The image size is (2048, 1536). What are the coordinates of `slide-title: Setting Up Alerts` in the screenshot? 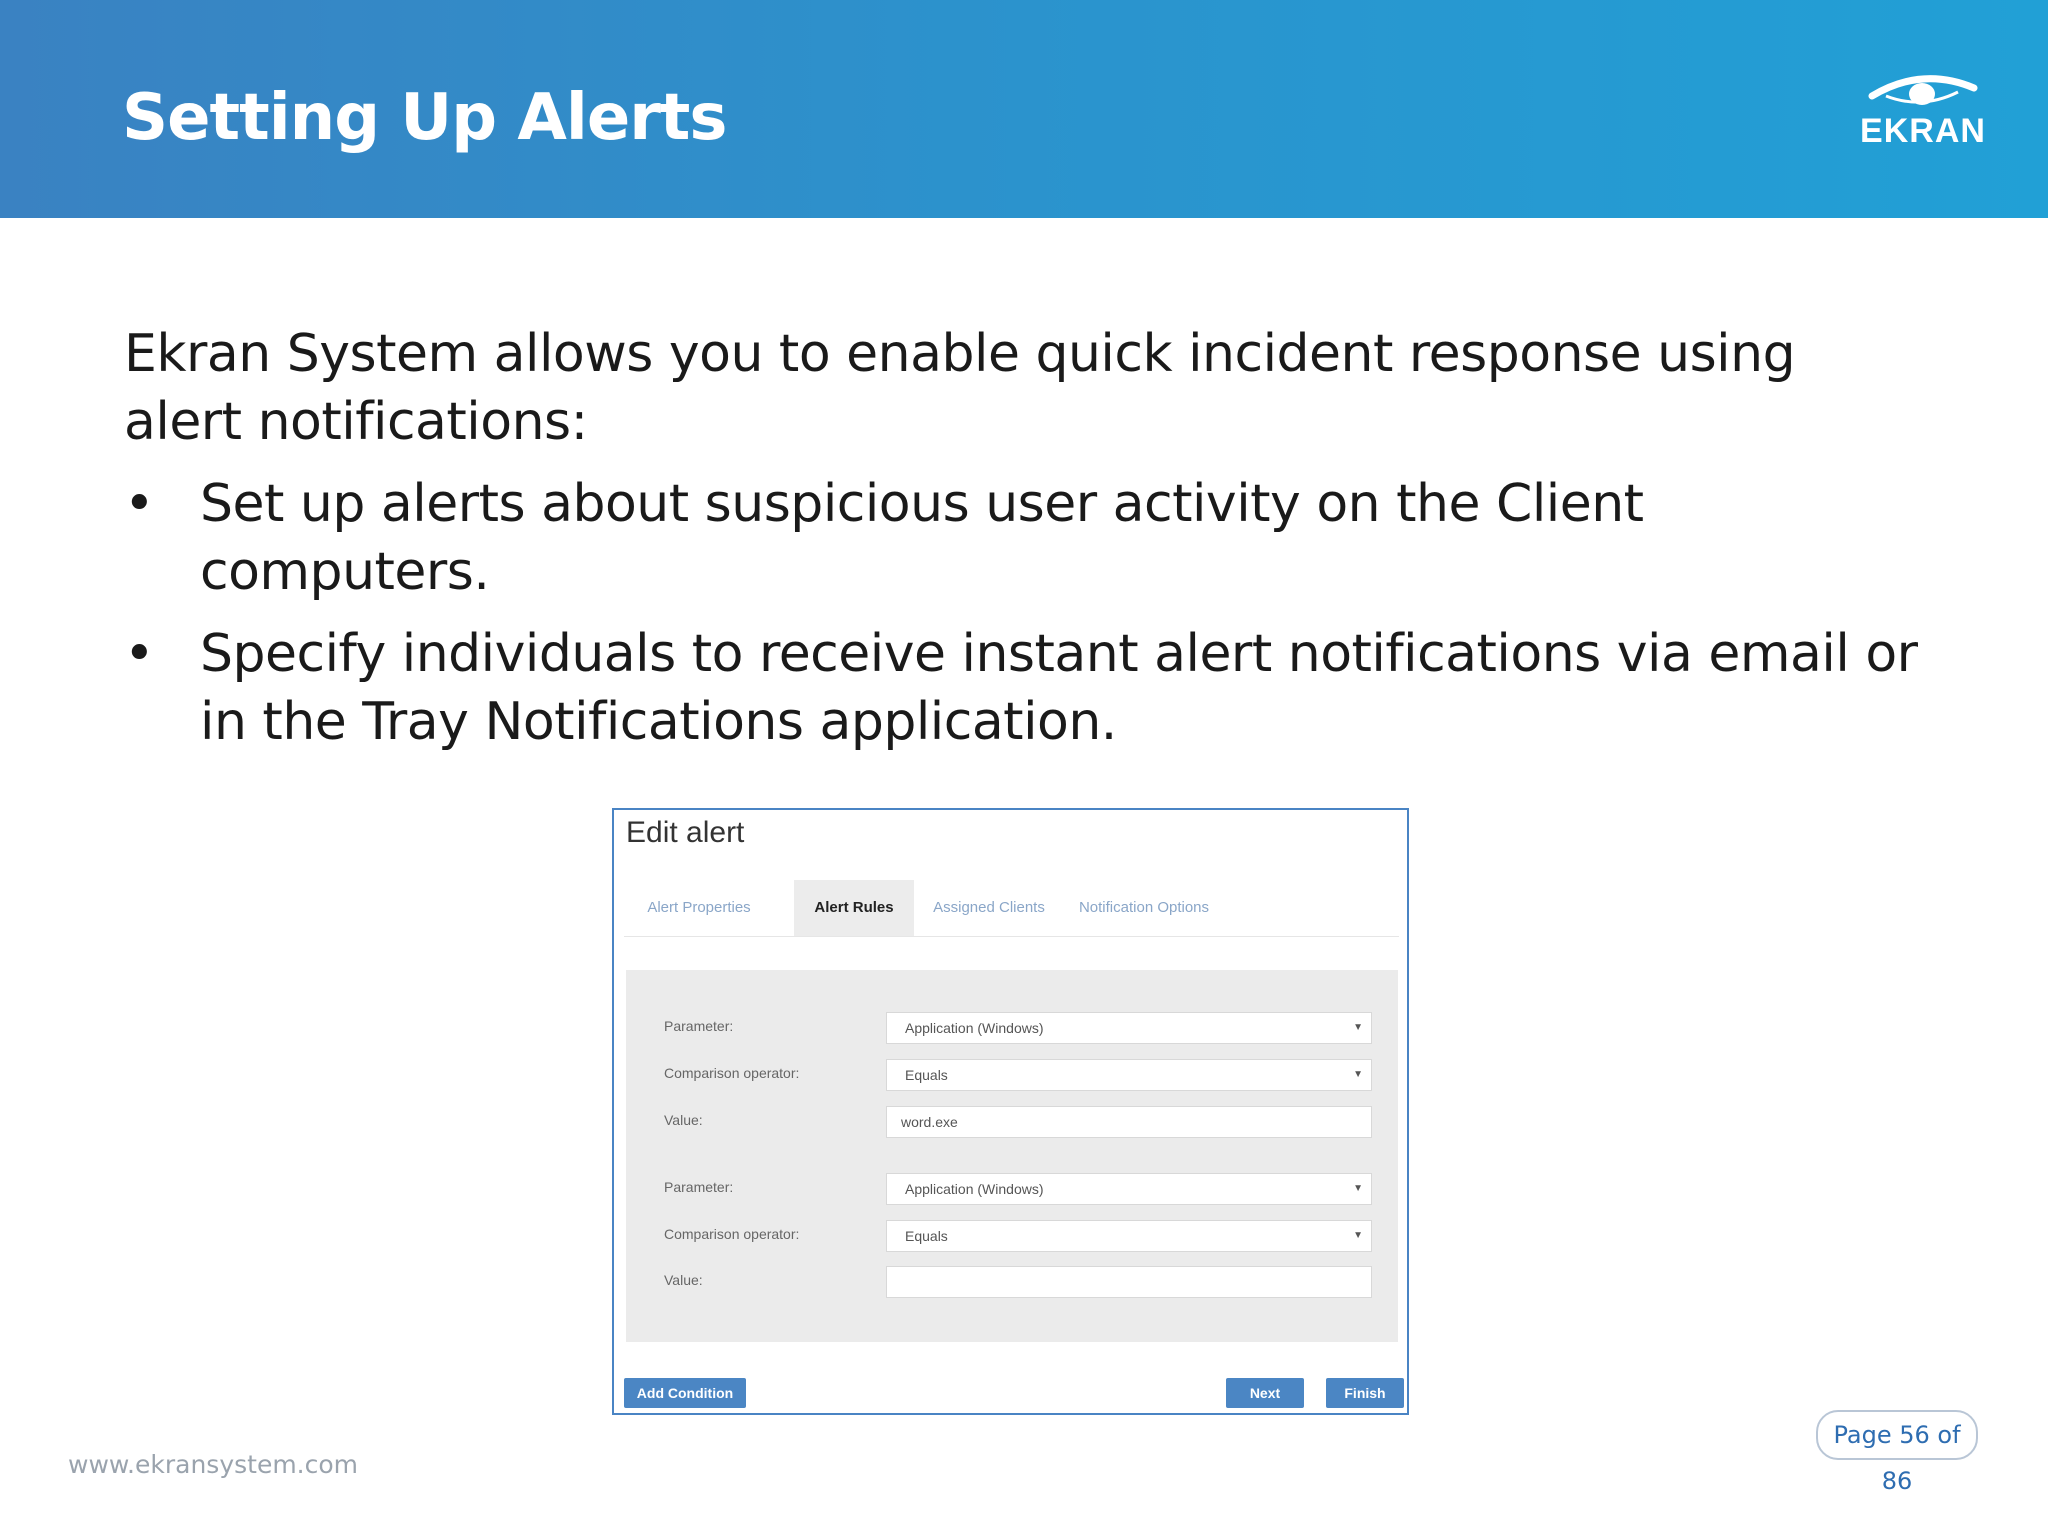 It's located at (424, 118).